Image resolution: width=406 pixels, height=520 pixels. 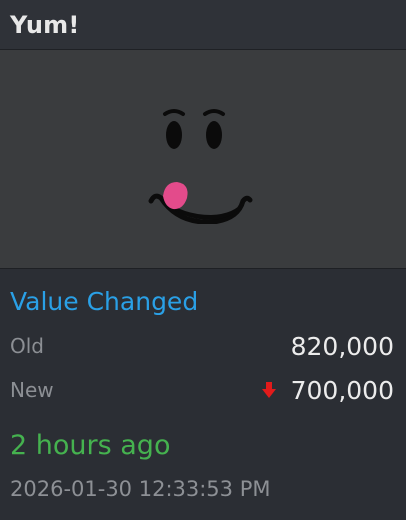 What do you see at coordinates (140, 489) in the screenshot?
I see `timestamp: 2026-01-30 12:33:53 PM` at bounding box center [140, 489].